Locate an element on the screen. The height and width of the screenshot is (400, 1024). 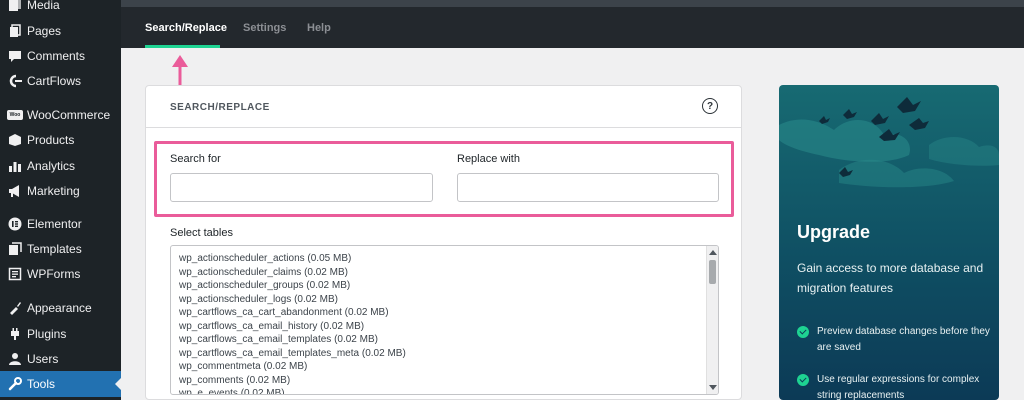
help-icon: ? is located at coordinates (710, 106).